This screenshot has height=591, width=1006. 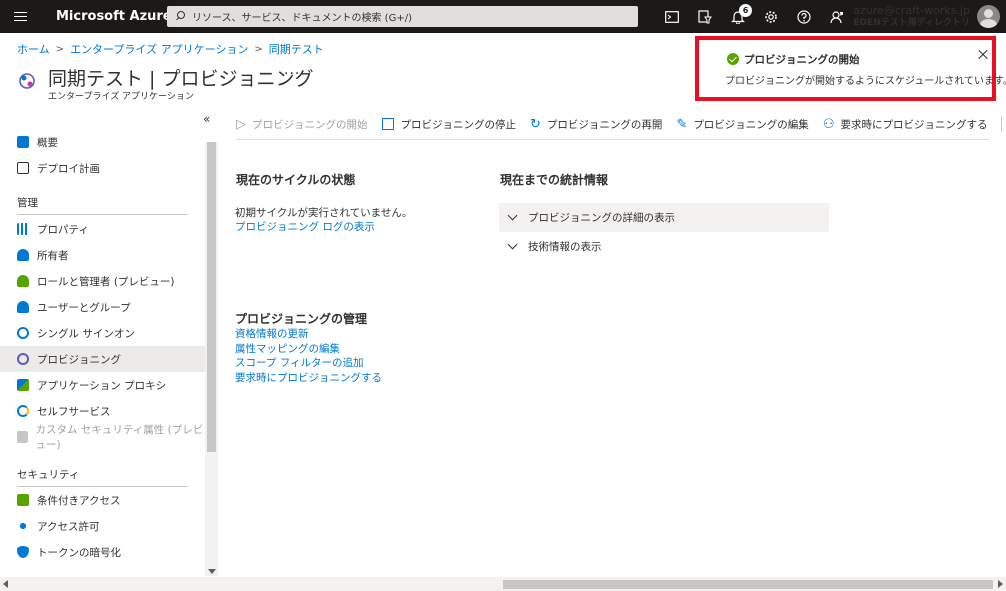 What do you see at coordinates (102, 526) in the screenshot?
I see `sidebar-item-permissions: アクセス許可` at bounding box center [102, 526].